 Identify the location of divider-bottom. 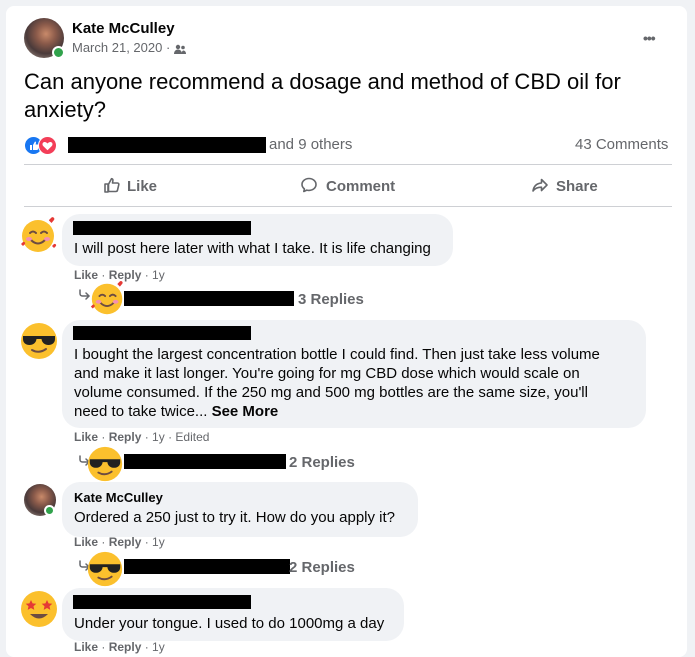
(348, 206).